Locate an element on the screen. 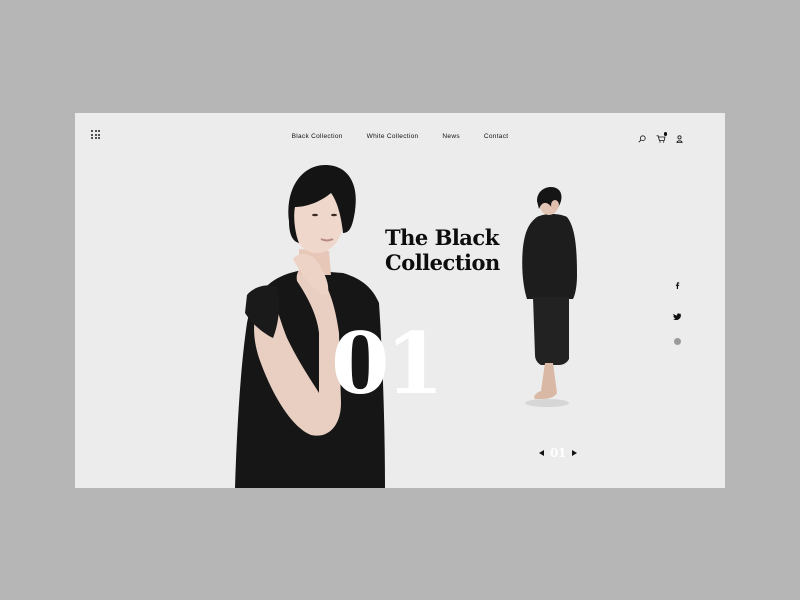 The height and width of the screenshot is (600, 800). title-line-2: Collection is located at coordinates (442, 262).